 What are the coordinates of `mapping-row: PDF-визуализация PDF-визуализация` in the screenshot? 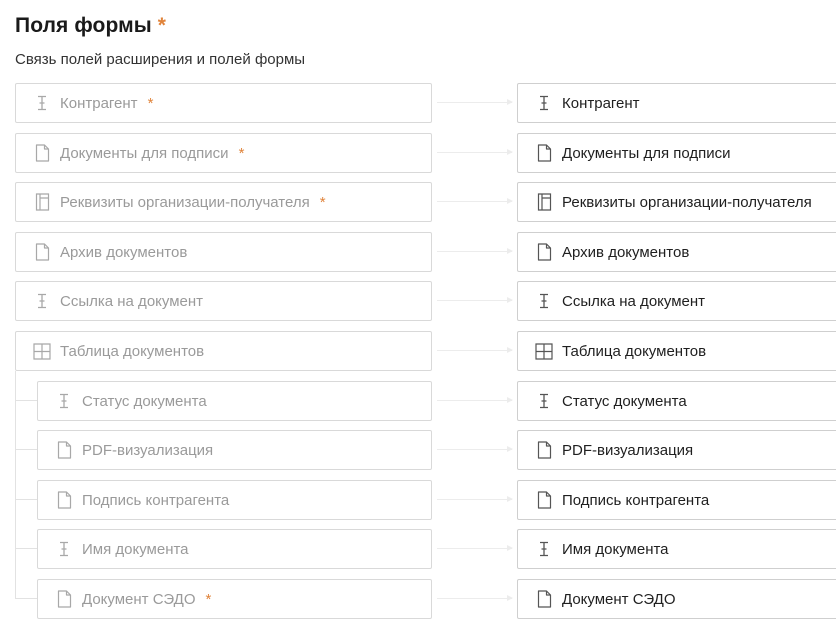 It's located at (418, 450).